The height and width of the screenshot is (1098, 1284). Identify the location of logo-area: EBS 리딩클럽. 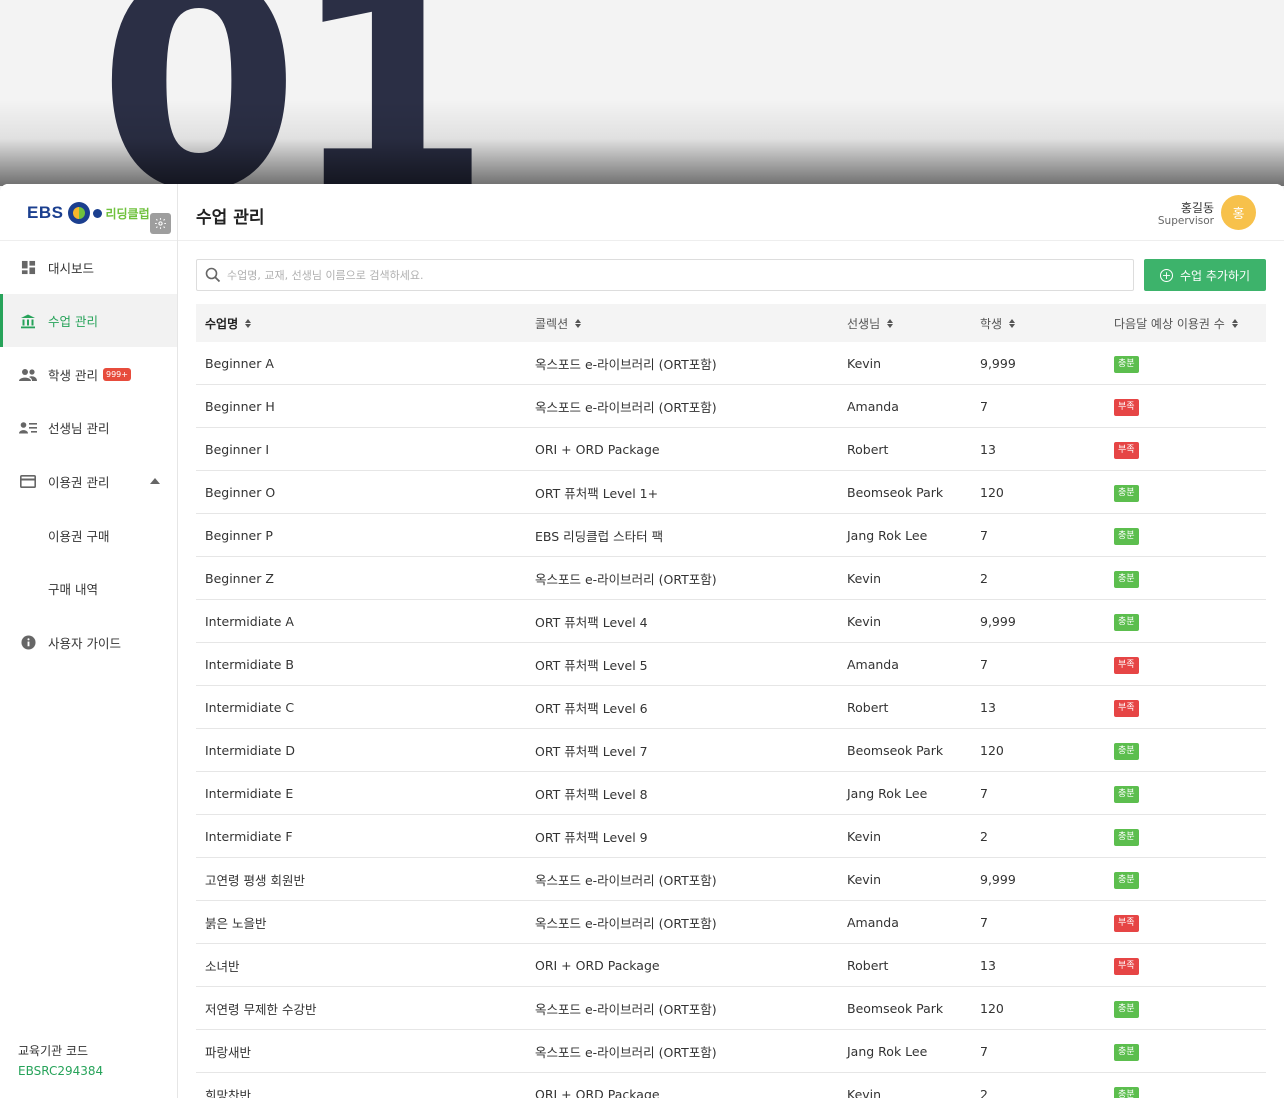
(88, 212).